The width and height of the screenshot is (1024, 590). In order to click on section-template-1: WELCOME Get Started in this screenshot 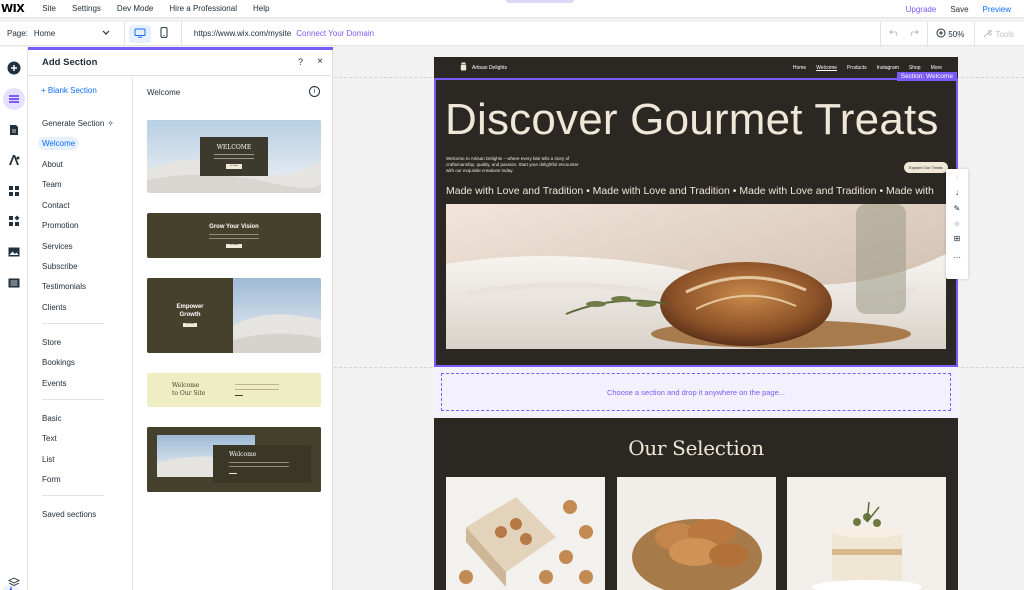, I will do `click(234, 156)`.